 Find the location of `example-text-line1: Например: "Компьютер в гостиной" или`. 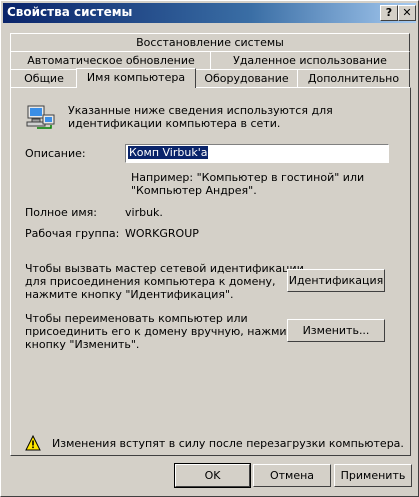

example-text-line1: Например: "Компьютер в гостиной" или is located at coordinates (248, 177).